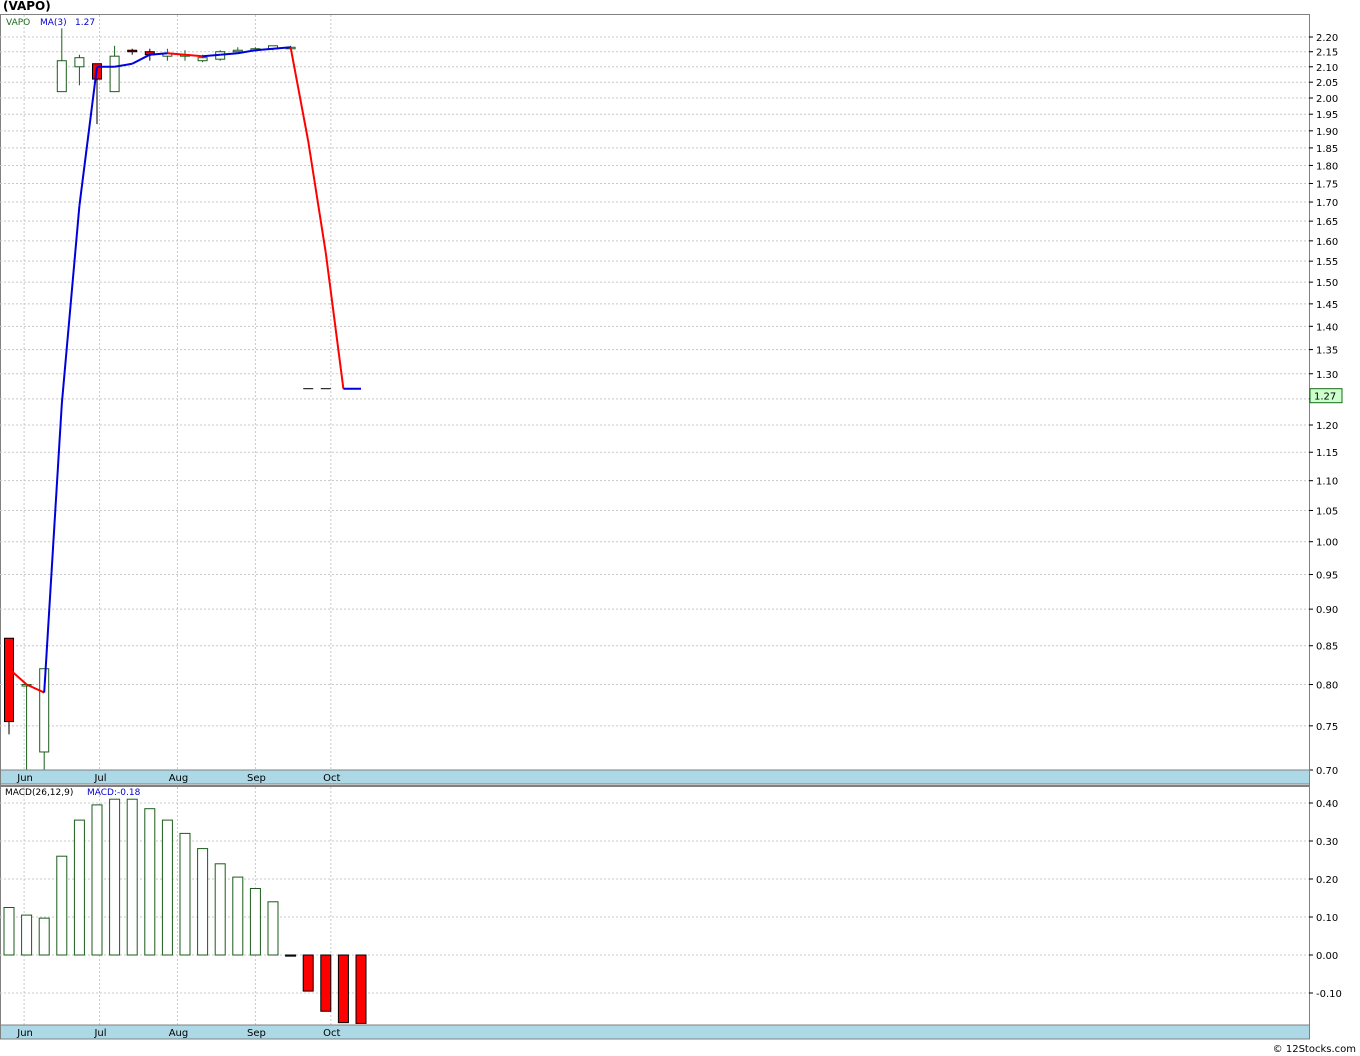 This screenshot has height=1056, width=1360. What do you see at coordinates (655, 777) in the screenshot?
I see `price-x-axis-band` at bounding box center [655, 777].